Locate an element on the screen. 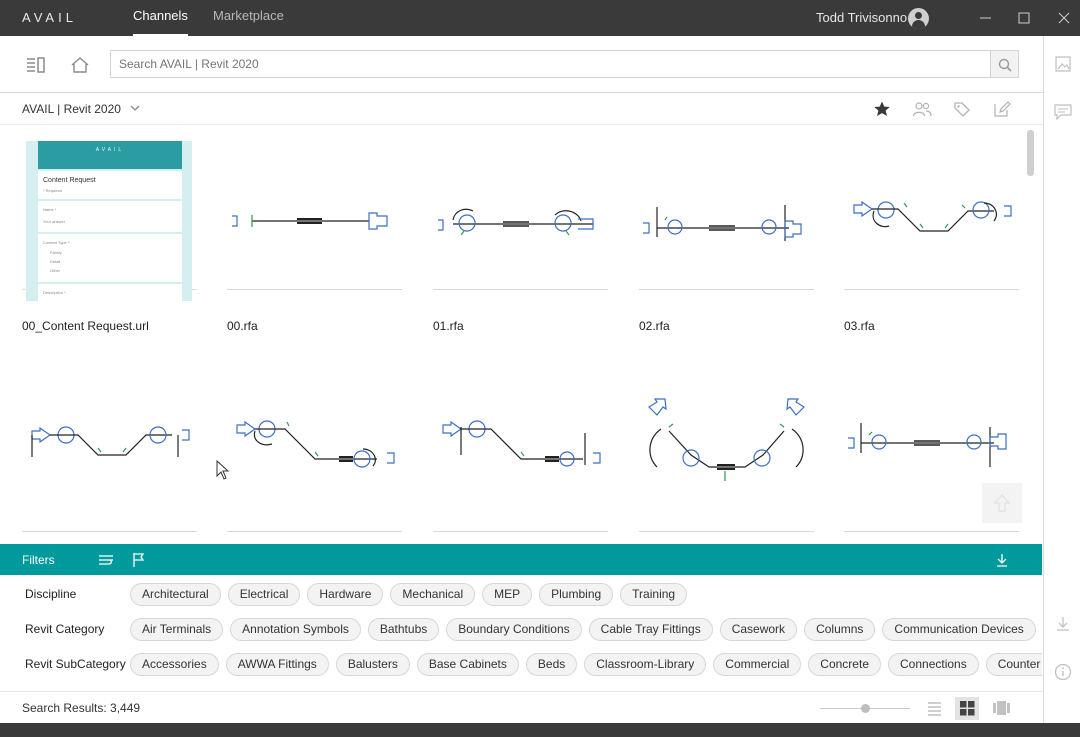  star-icon is located at coordinates (882, 109).